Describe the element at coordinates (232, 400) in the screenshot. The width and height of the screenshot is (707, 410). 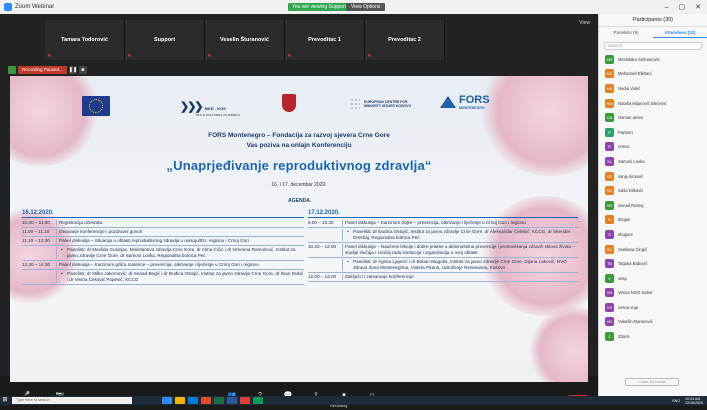
I see `word-taskbar-icon` at that location.